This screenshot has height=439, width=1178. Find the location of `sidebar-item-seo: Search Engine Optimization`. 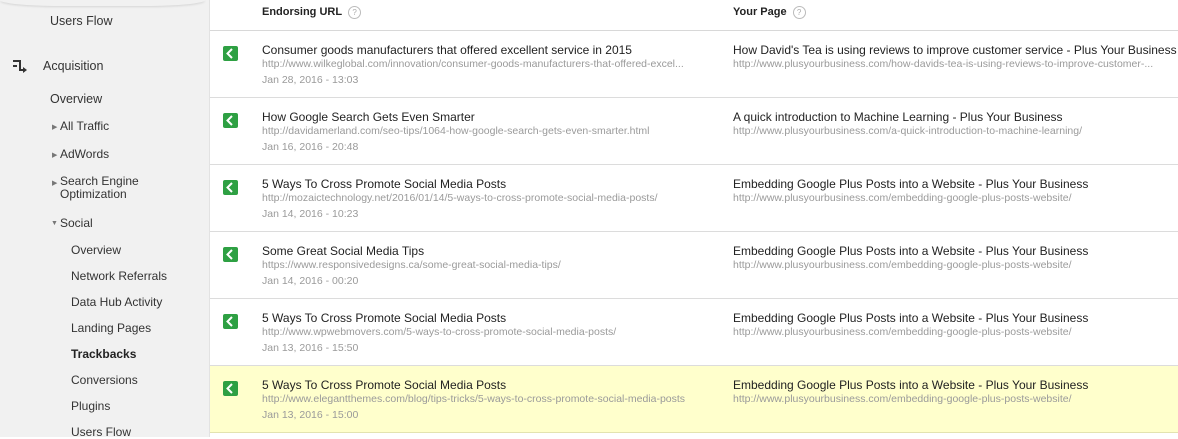

sidebar-item-seo: Search Engine Optimization is located at coordinates (99, 188).